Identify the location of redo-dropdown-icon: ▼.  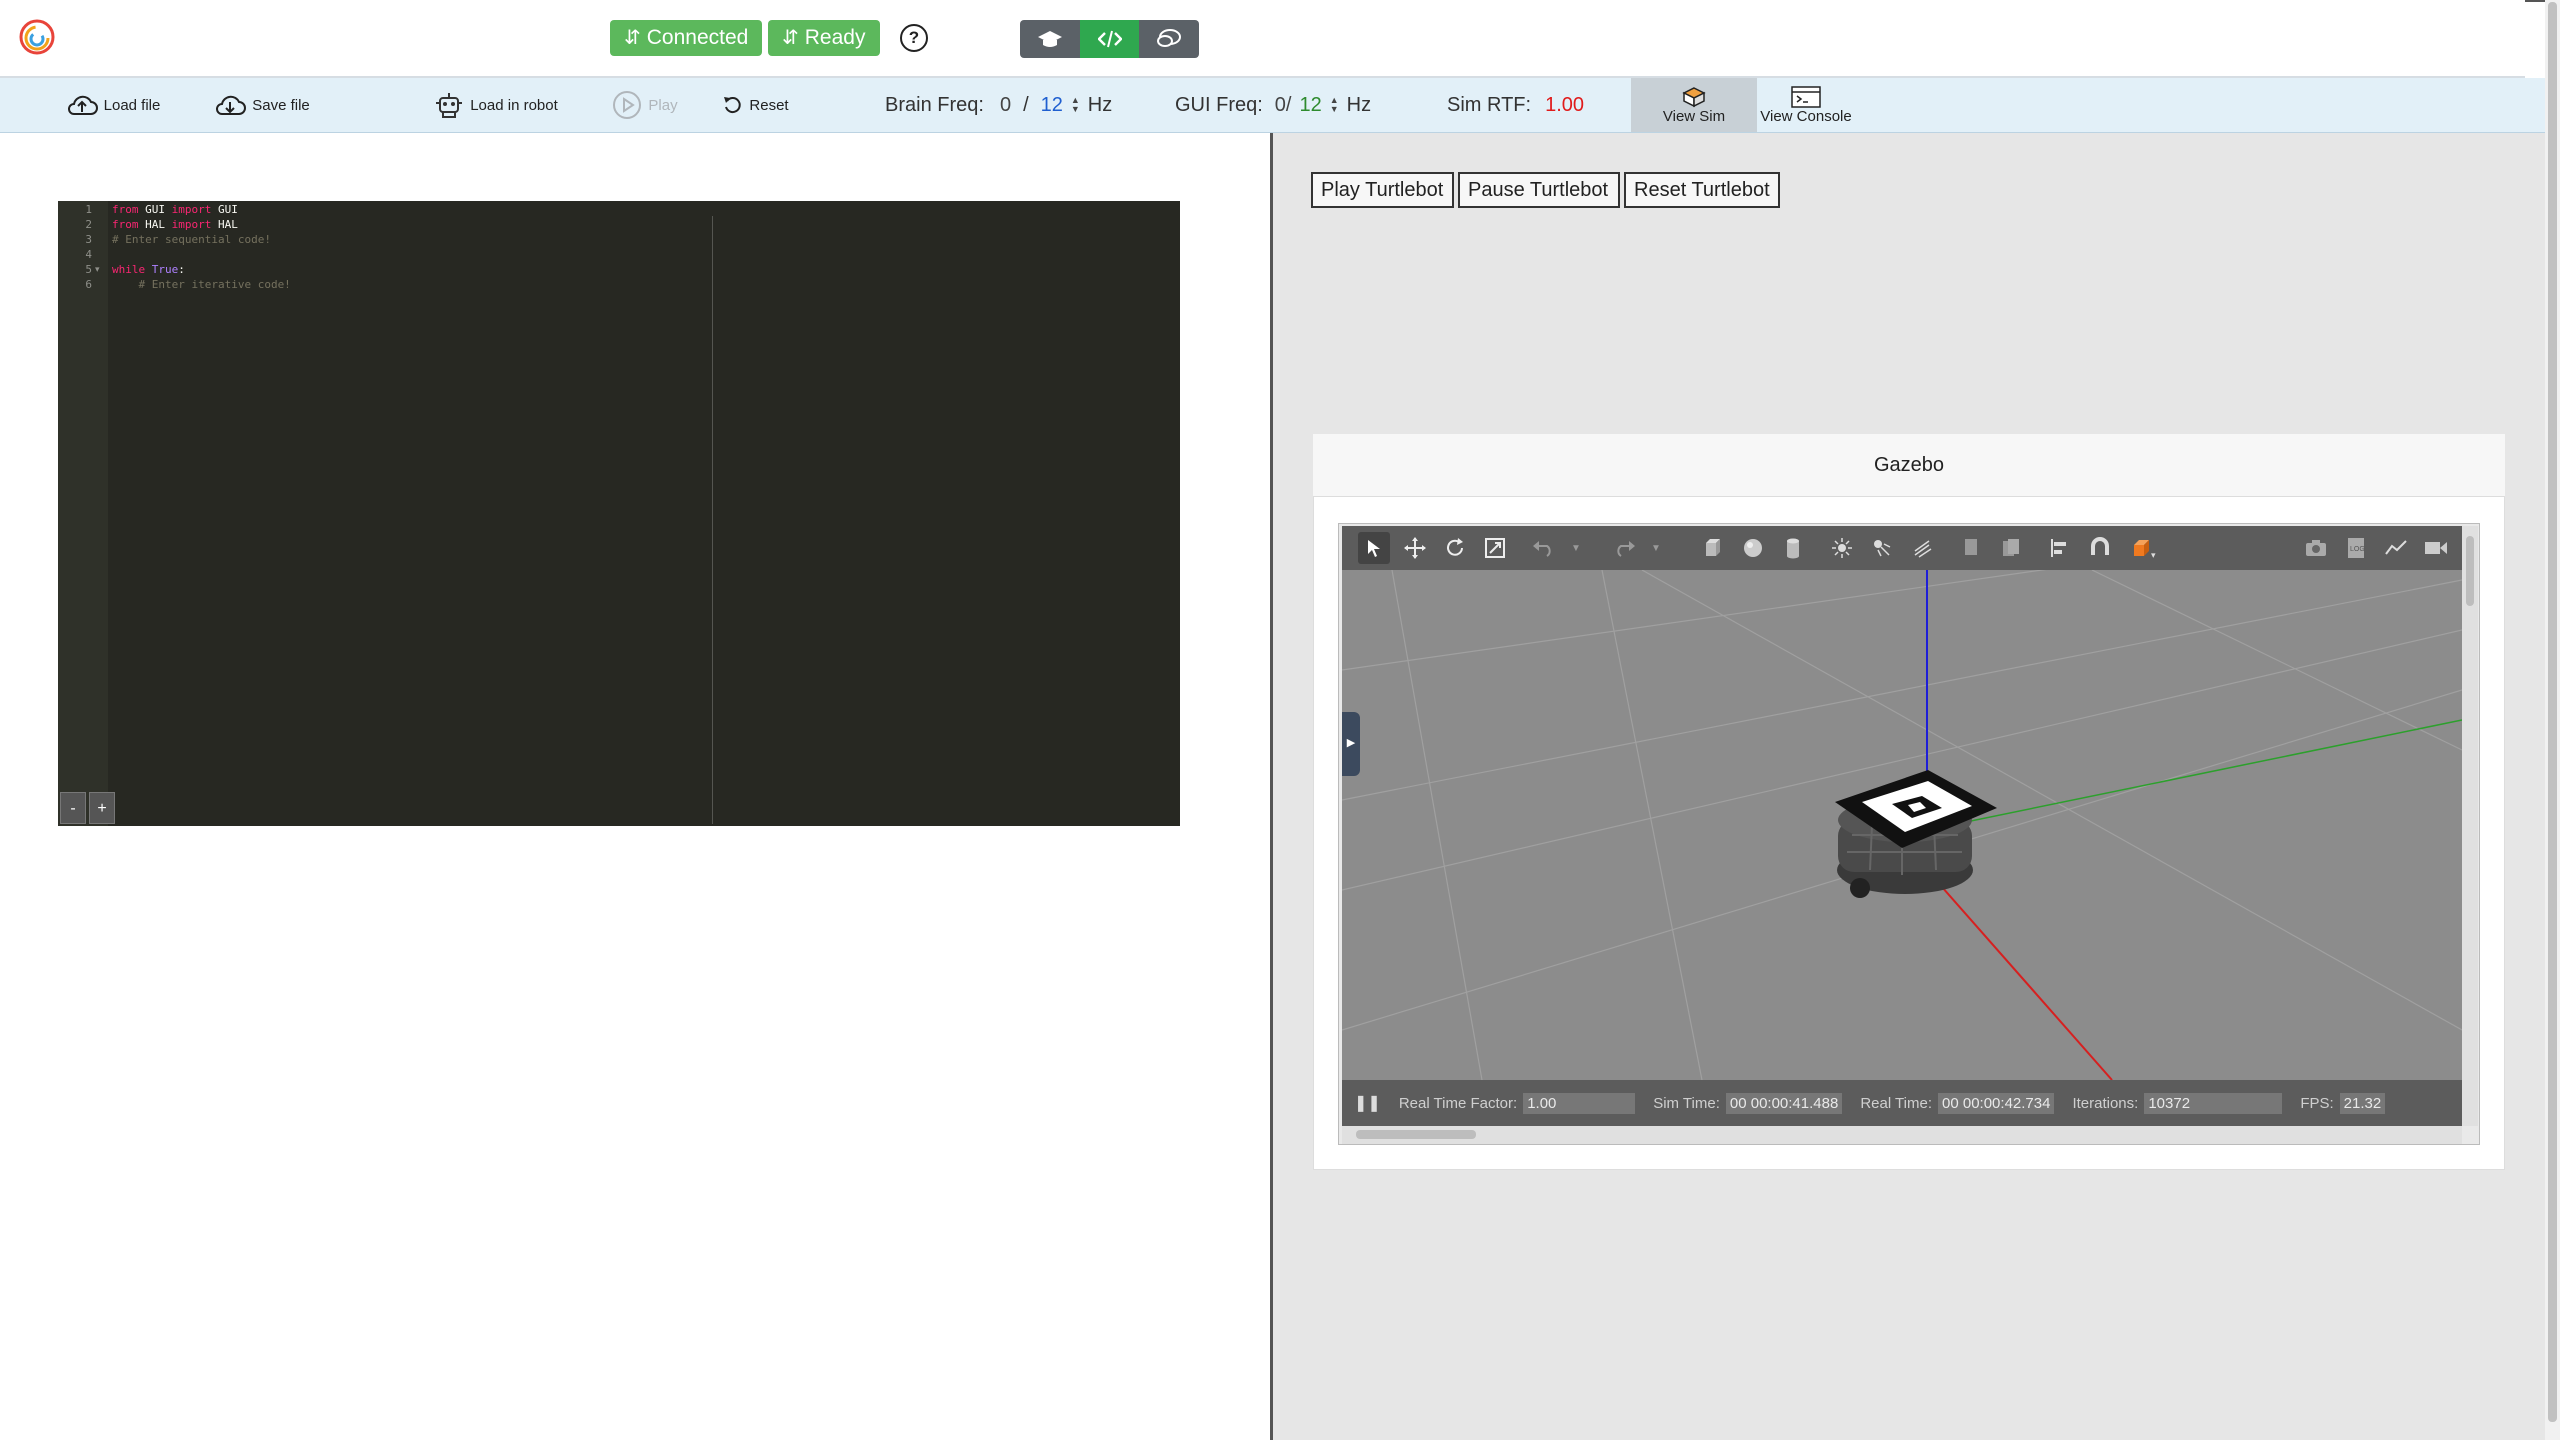
(1656, 548).